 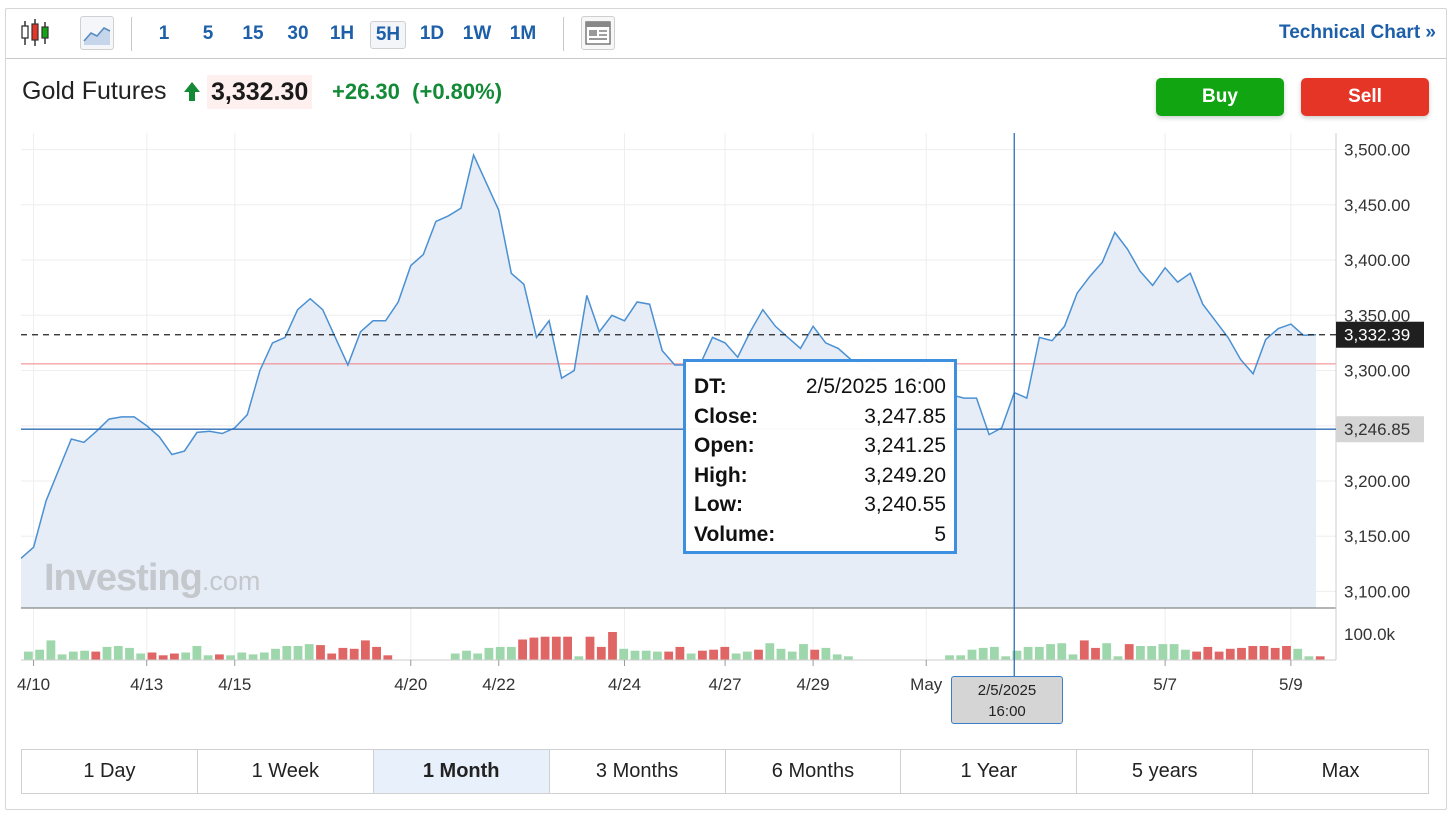 I want to click on period-1-week: 1 Week, so click(x=286, y=771).